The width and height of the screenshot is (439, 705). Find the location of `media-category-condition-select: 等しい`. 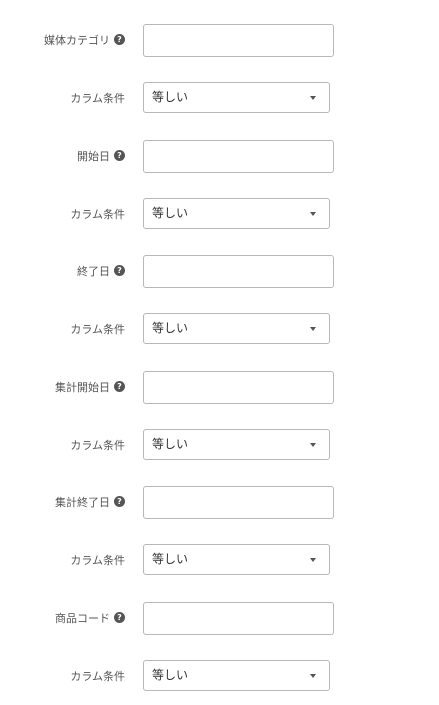

media-category-condition-select: 等しい is located at coordinates (236, 97).